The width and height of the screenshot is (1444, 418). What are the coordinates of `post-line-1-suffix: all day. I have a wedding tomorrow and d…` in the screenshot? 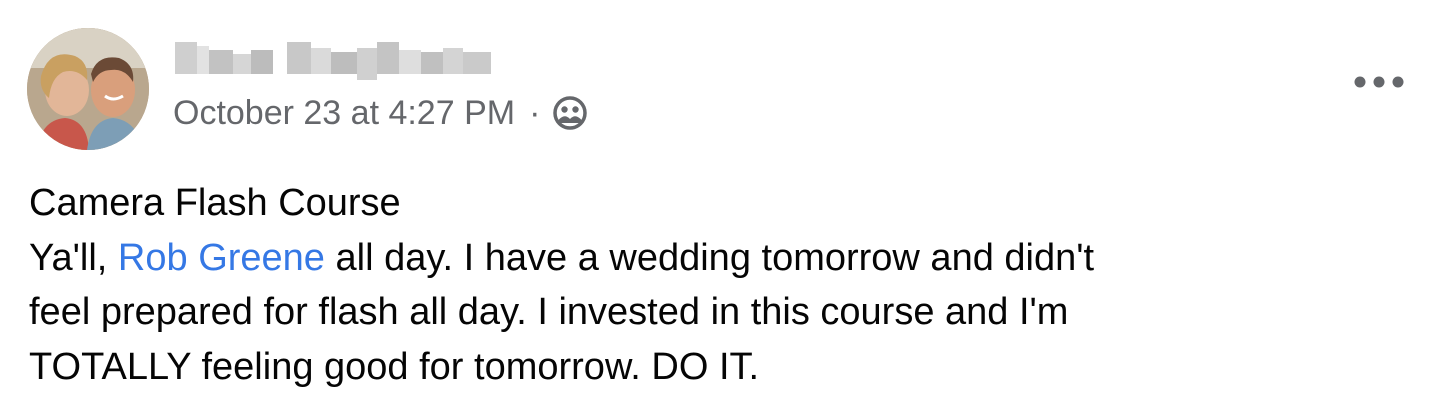 It's located at (709, 257).